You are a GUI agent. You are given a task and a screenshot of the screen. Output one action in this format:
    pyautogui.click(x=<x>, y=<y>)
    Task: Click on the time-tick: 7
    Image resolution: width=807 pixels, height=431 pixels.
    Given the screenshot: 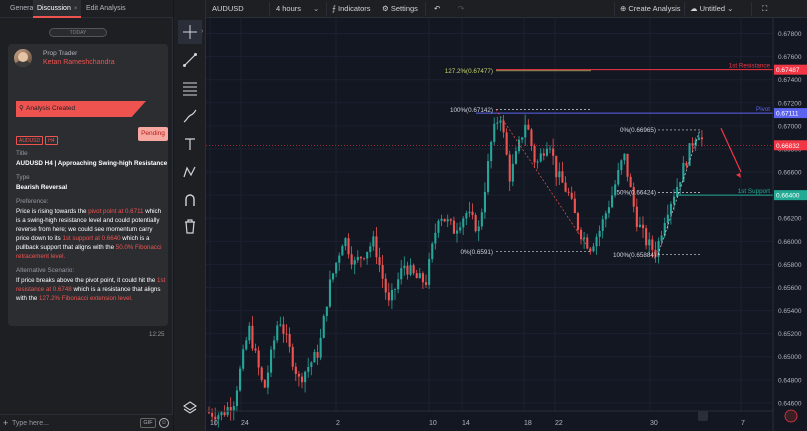 What is the action you would take?
    pyautogui.click(x=743, y=423)
    